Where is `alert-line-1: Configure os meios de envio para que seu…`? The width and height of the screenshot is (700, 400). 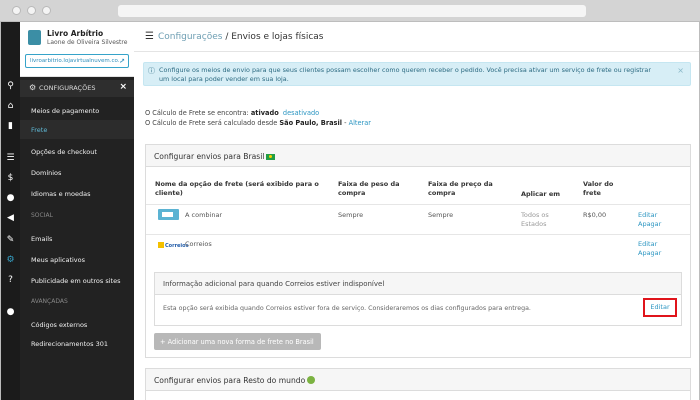
alert-line-1: Configure os meios de envio para que seu… is located at coordinates (405, 70).